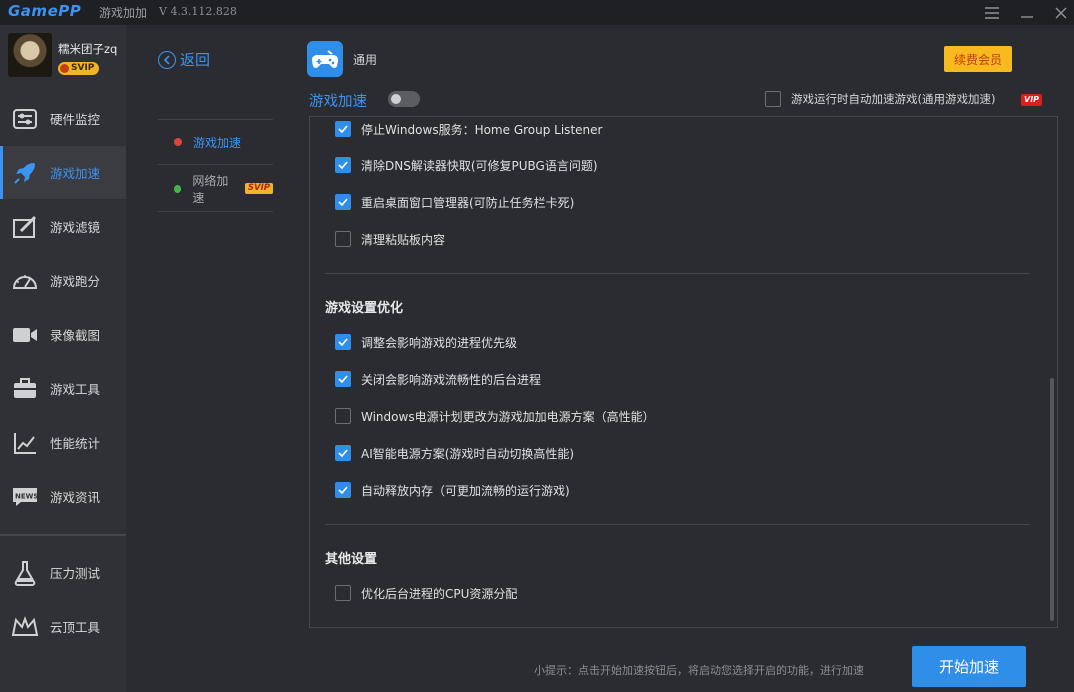 This screenshot has height=692, width=1074. What do you see at coordinates (75, 173) in the screenshot?
I see `sidebar-item-label: 游戏加速` at bounding box center [75, 173].